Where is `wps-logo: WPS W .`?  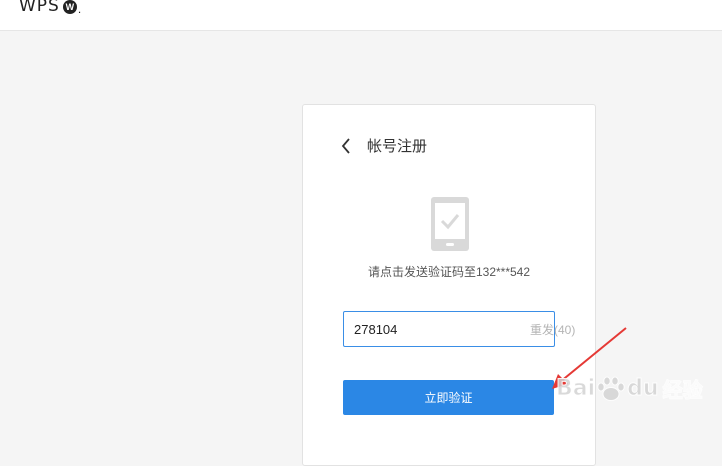 wps-logo: WPS W . is located at coordinates (50, 9).